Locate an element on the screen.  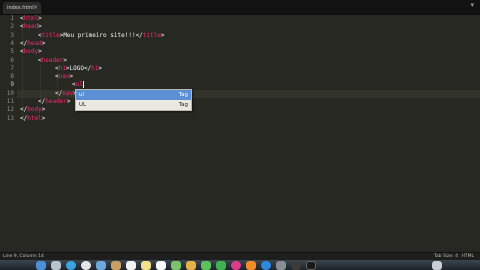
cursor-position: Line 9, Column 14 is located at coordinates (23, 256).